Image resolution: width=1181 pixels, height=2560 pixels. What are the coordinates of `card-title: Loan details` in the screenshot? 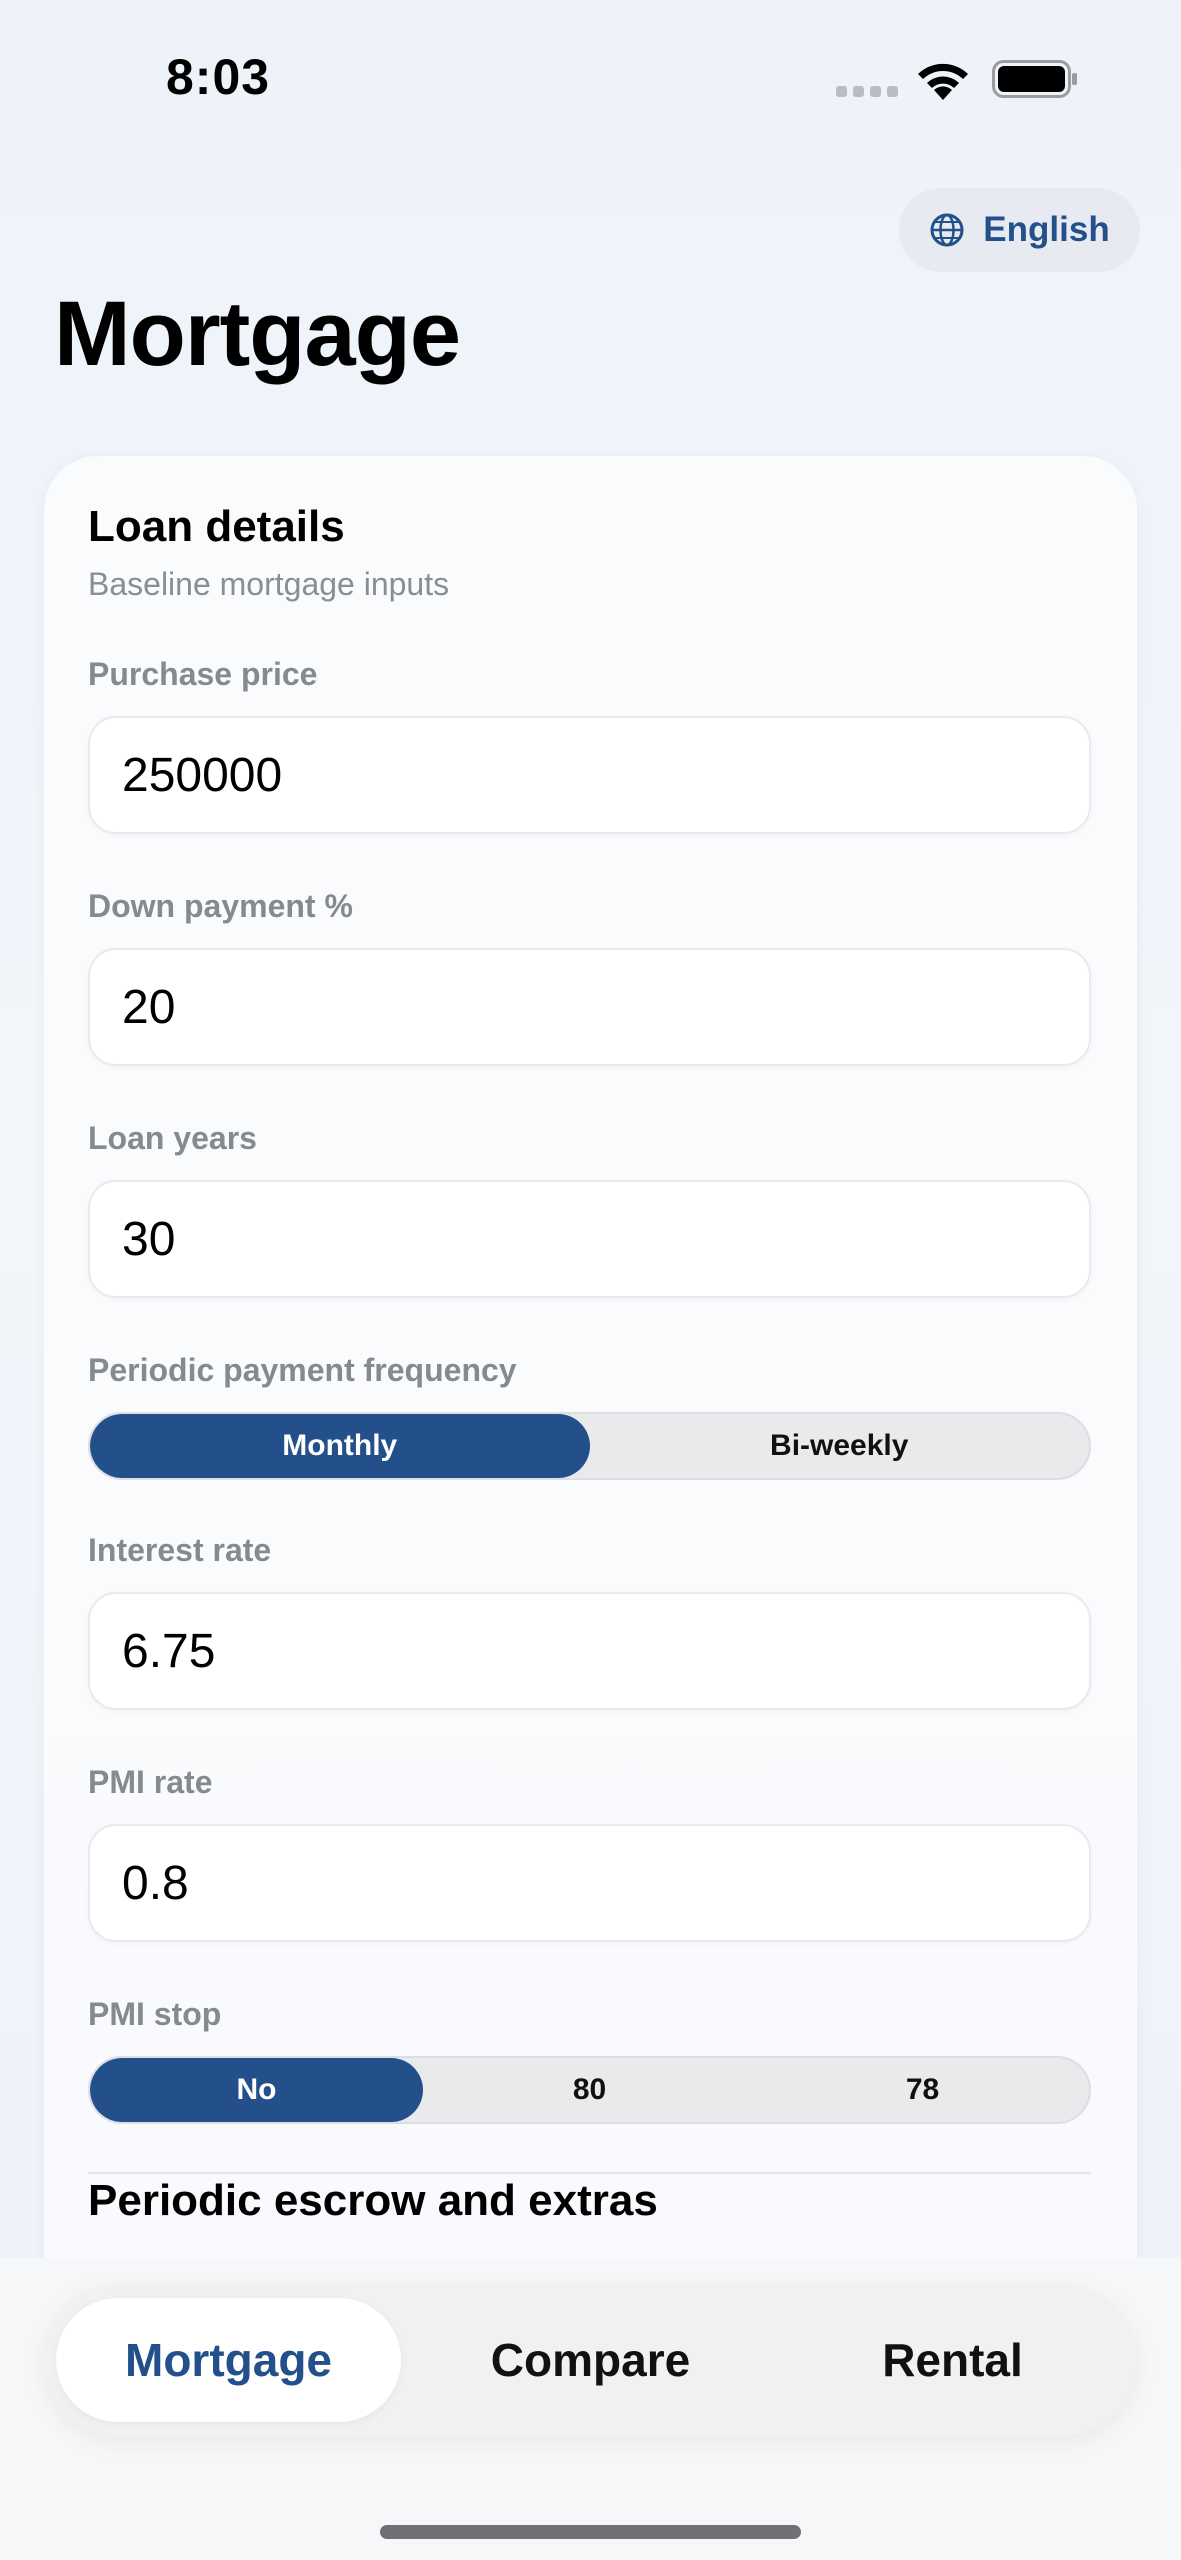 It's located at (216, 526).